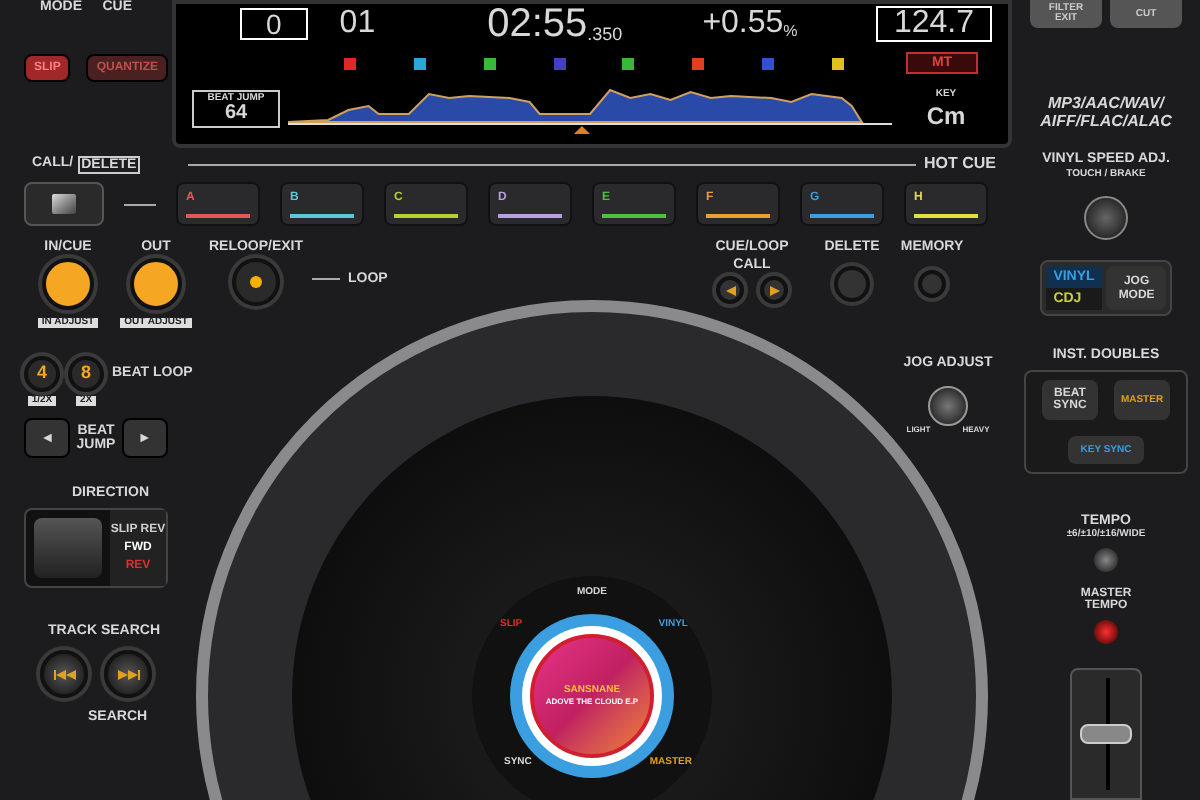 This screenshot has height=800, width=1200. I want to click on tempo-readout: +0.55, so click(743, 24).